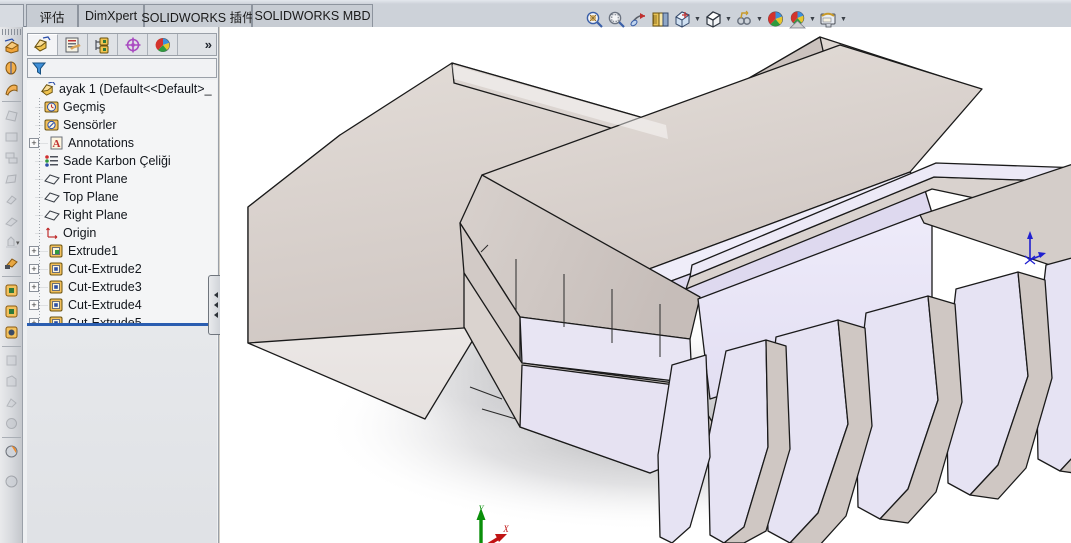 This screenshot has height=543, width=1071. Describe the element at coordinates (11, 199) in the screenshot. I see `revolved-cut-icon` at that location.